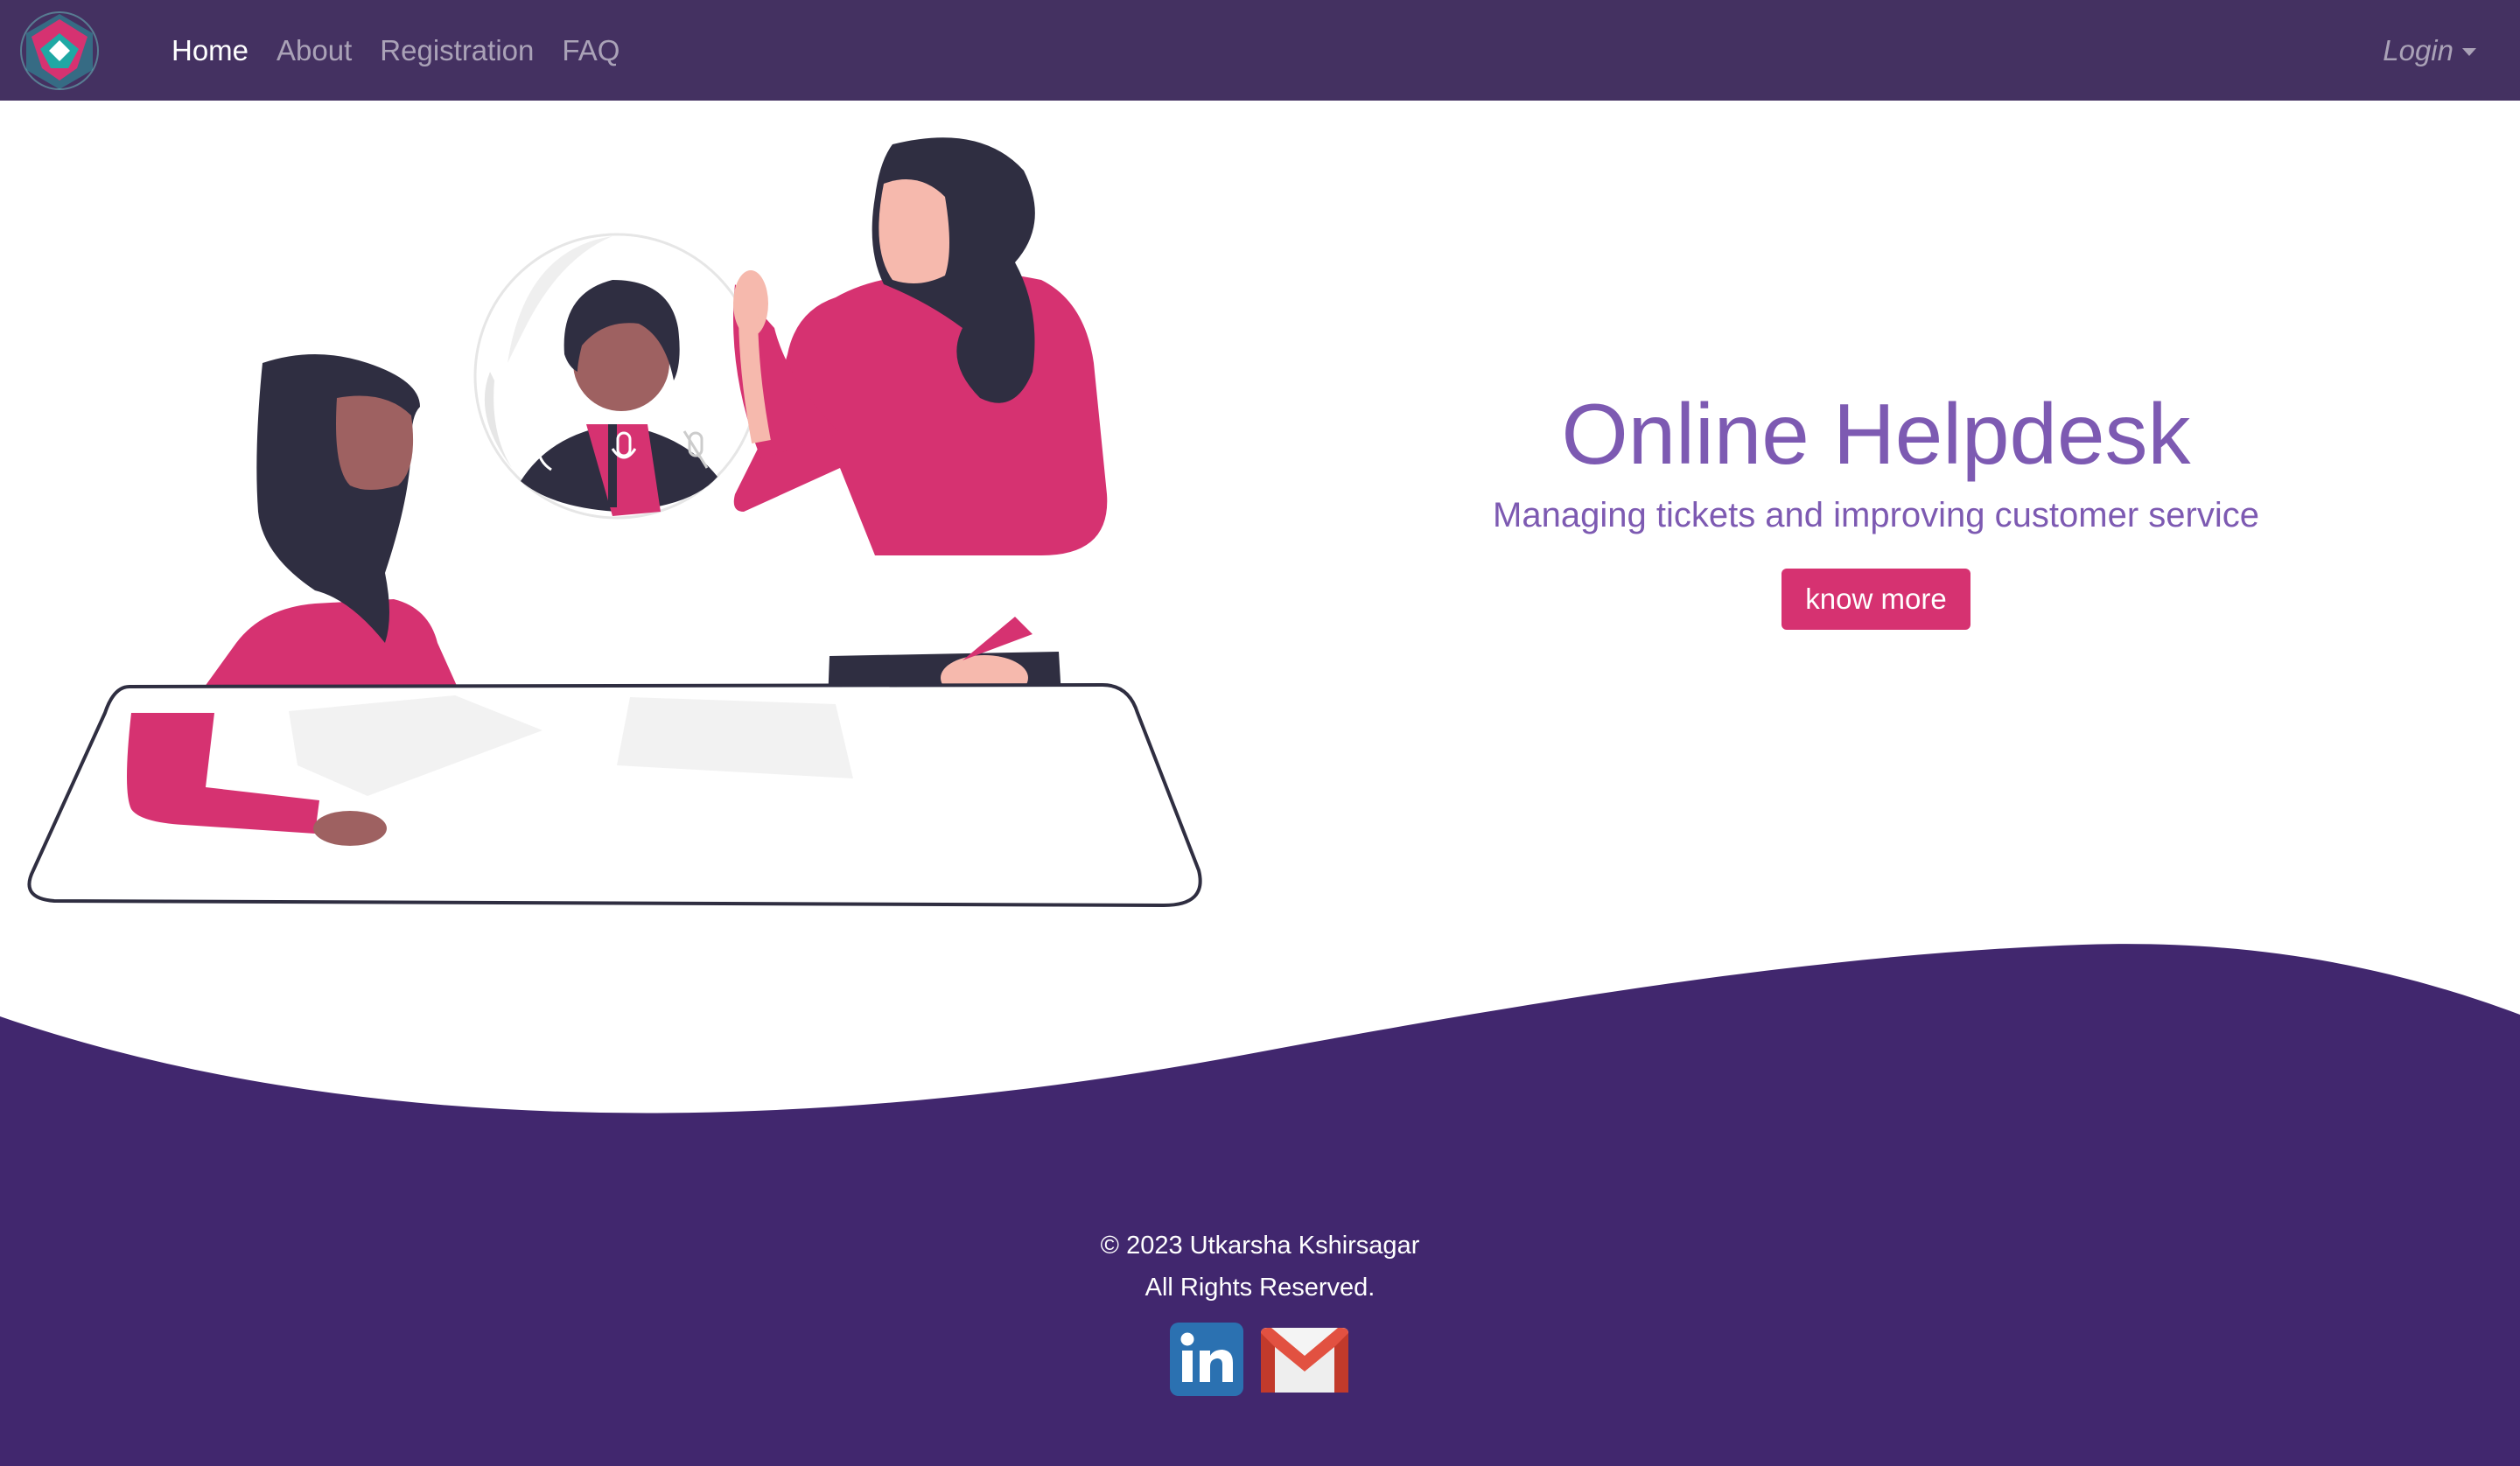  I want to click on gmail-icon, so click(1304, 1360).